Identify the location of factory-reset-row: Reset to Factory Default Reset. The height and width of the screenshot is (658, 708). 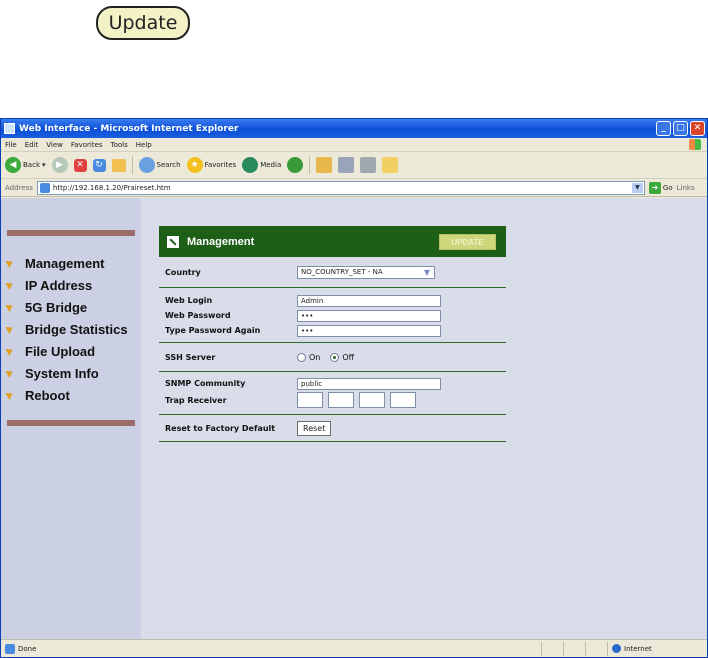
(332, 428).